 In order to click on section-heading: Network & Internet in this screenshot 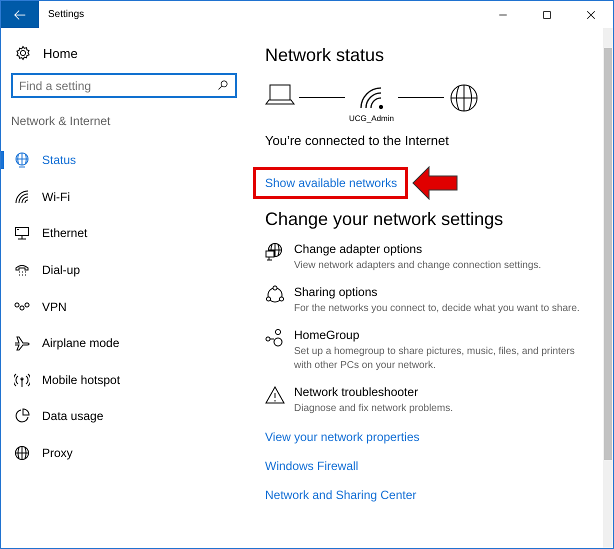, I will do `click(61, 121)`.